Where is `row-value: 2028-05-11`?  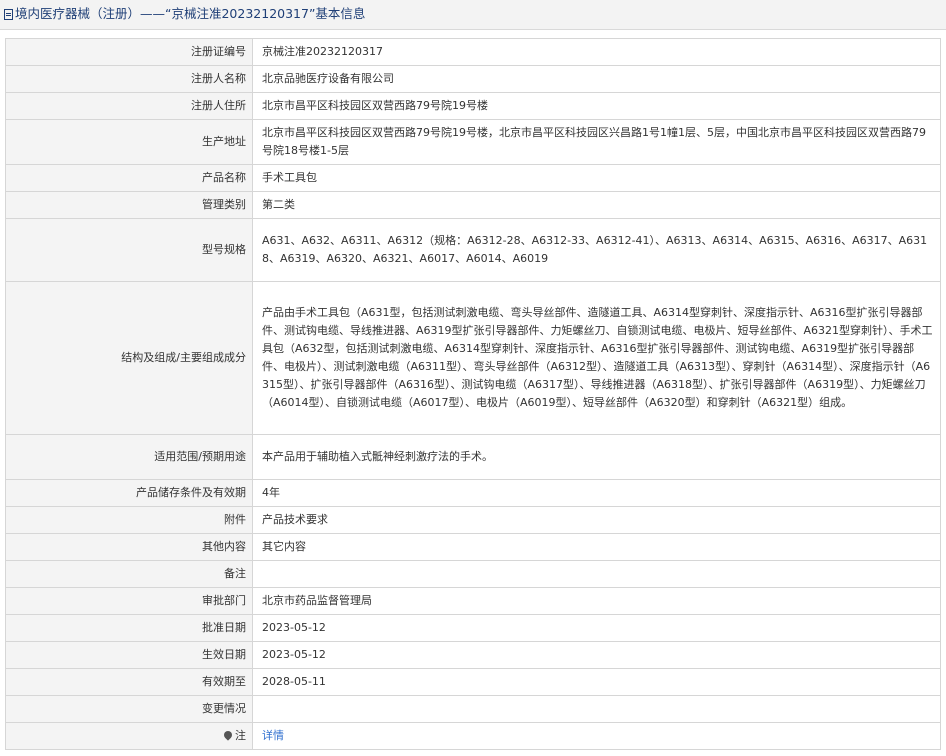
row-value: 2028-05-11 is located at coordinates (596, 682).